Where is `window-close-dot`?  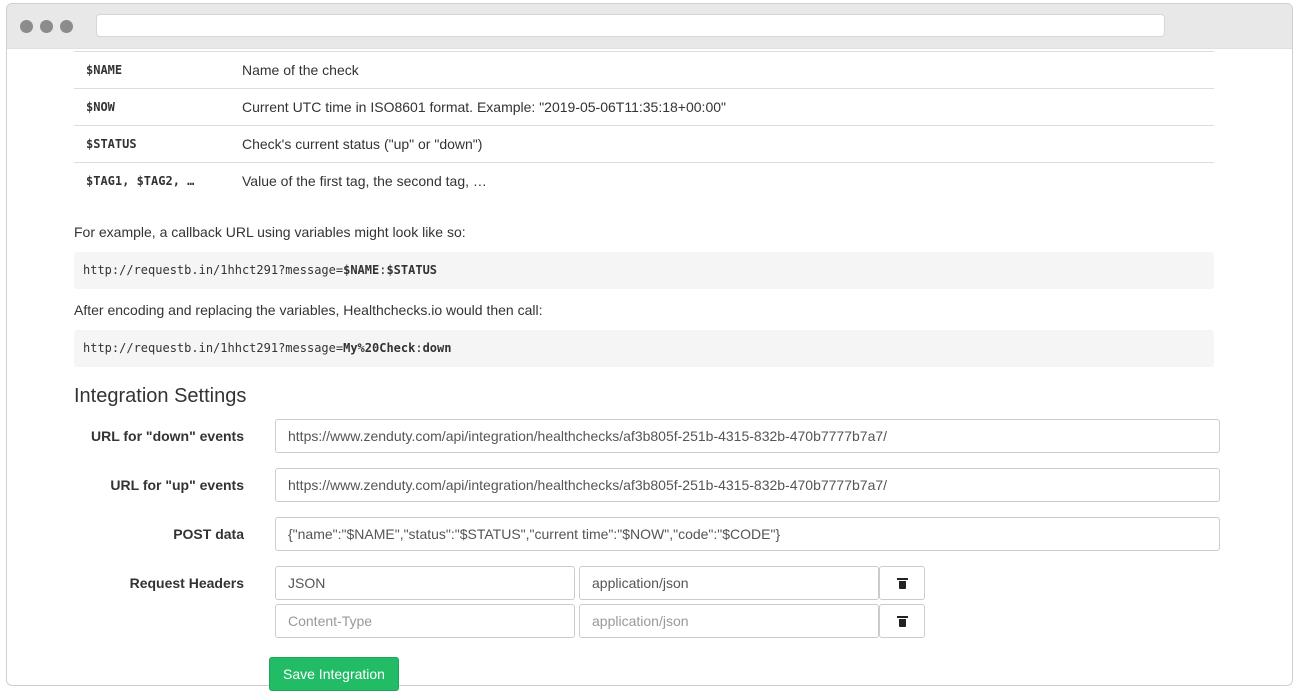 window-close-dot is located at coordinates (26, 26).